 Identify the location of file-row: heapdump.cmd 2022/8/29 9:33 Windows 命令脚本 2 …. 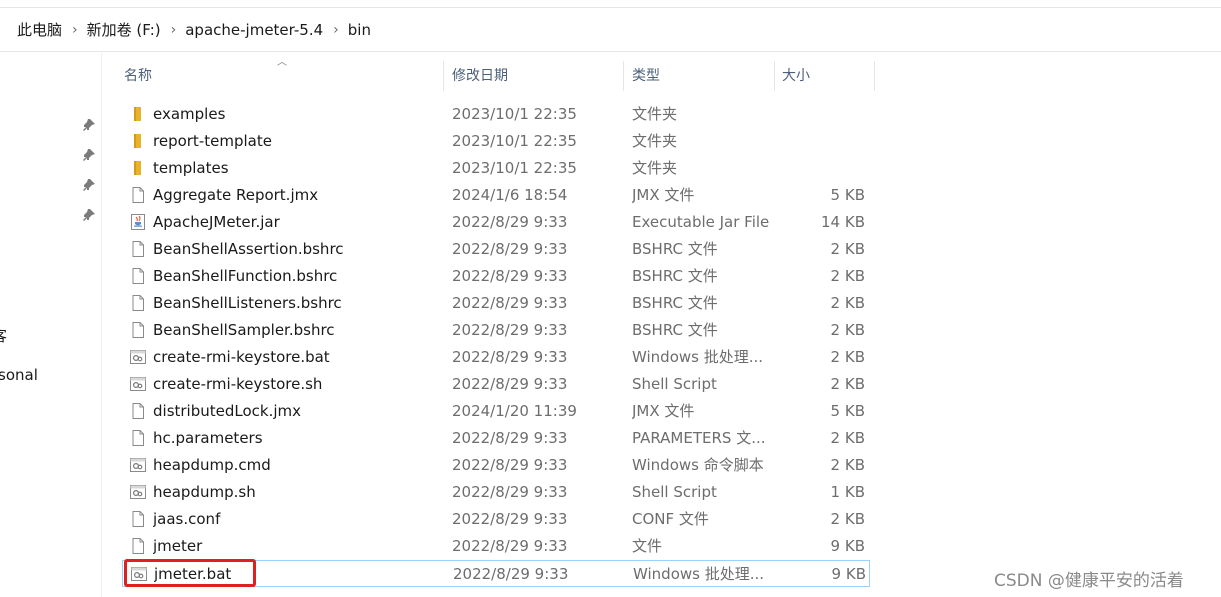
(496, 465).